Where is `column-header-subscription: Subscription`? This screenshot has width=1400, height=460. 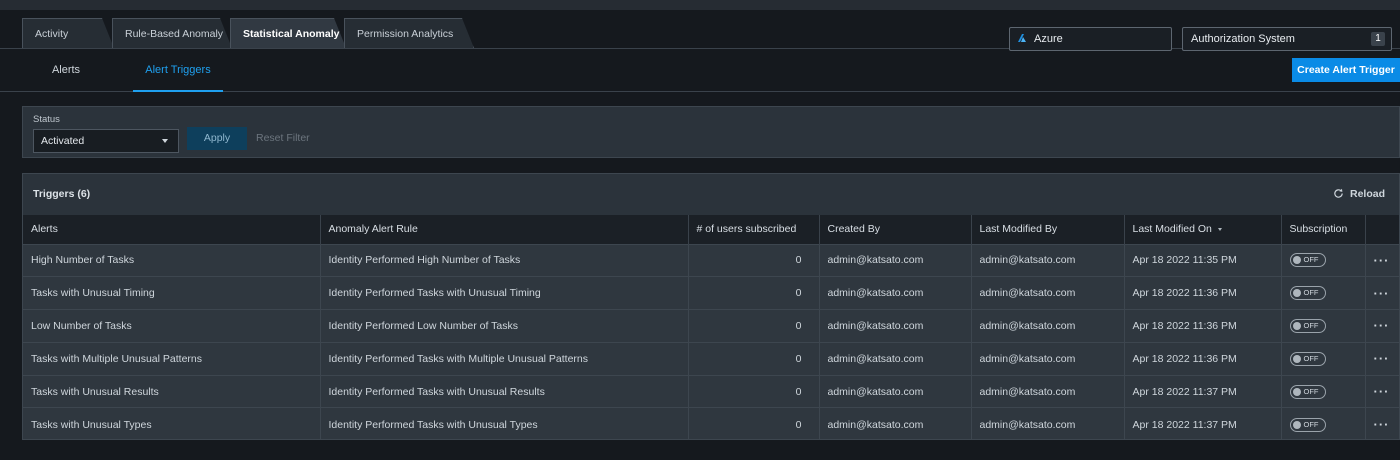
column-header-subscription: Subscription is located at coordinates (1323, 229).